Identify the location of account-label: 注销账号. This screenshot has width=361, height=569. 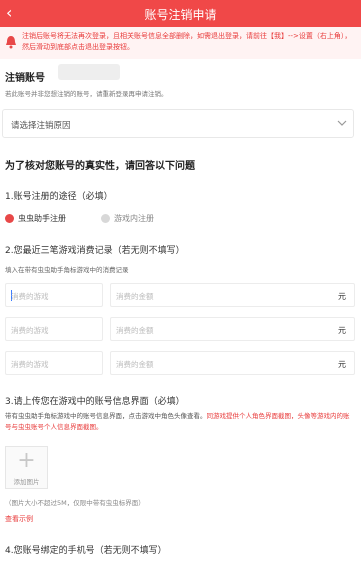
(25, 78).